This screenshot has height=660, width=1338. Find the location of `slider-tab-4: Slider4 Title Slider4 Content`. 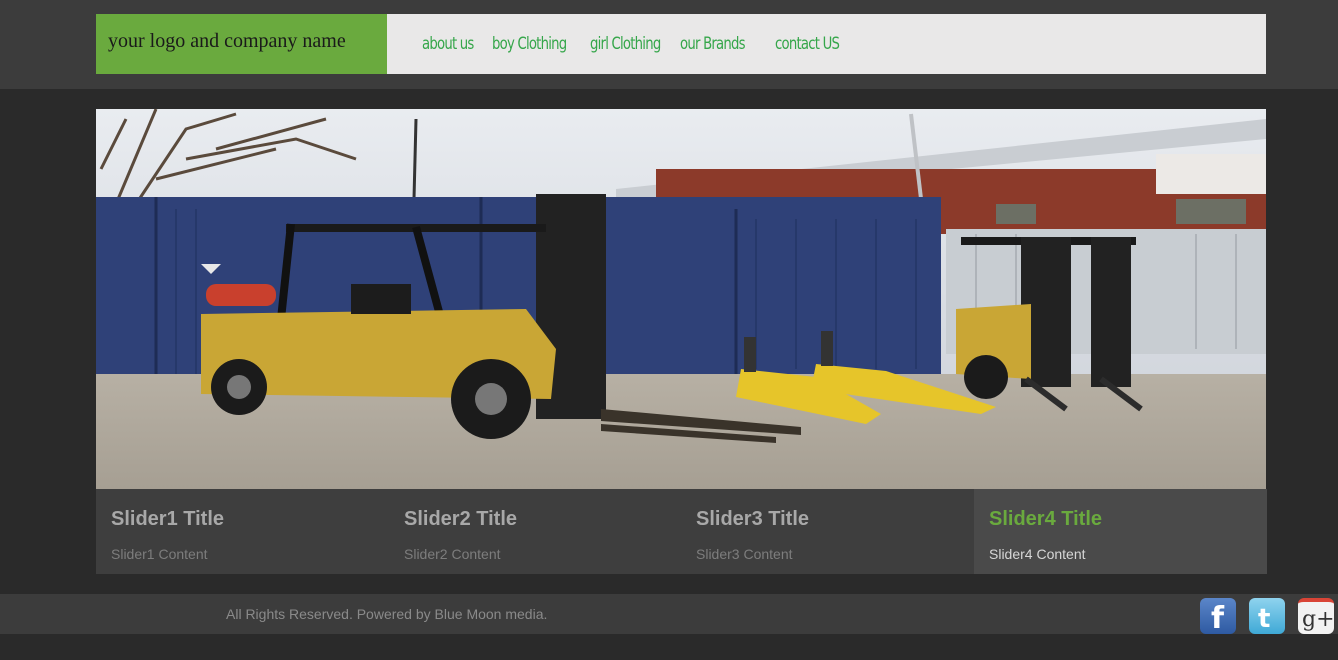

slider-tab-4: Slider4 Title Slider4 Content is located at coordinates (1120, 531).